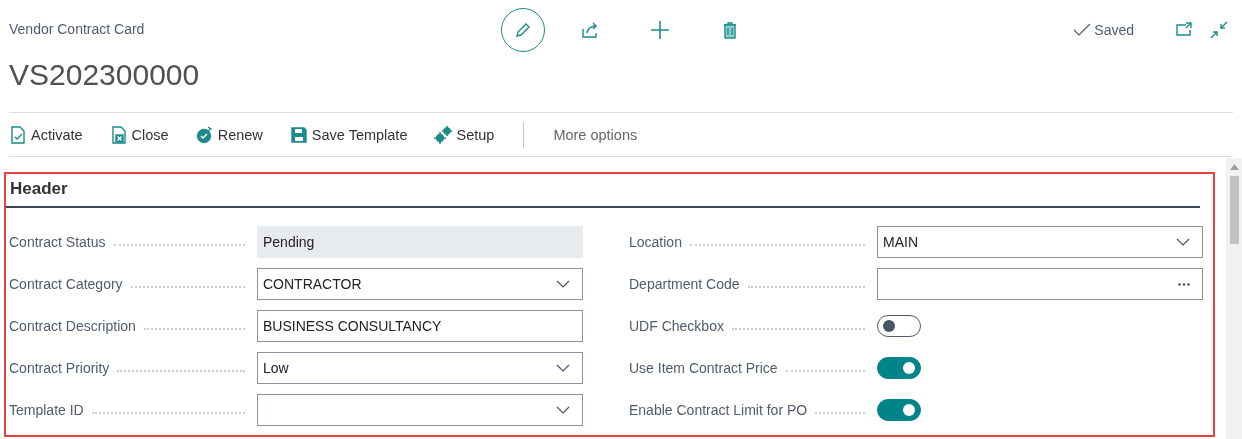  Describe the element at coordinates (66, 284) in the screenshot. I see `field-label: Contract Category` at that location.